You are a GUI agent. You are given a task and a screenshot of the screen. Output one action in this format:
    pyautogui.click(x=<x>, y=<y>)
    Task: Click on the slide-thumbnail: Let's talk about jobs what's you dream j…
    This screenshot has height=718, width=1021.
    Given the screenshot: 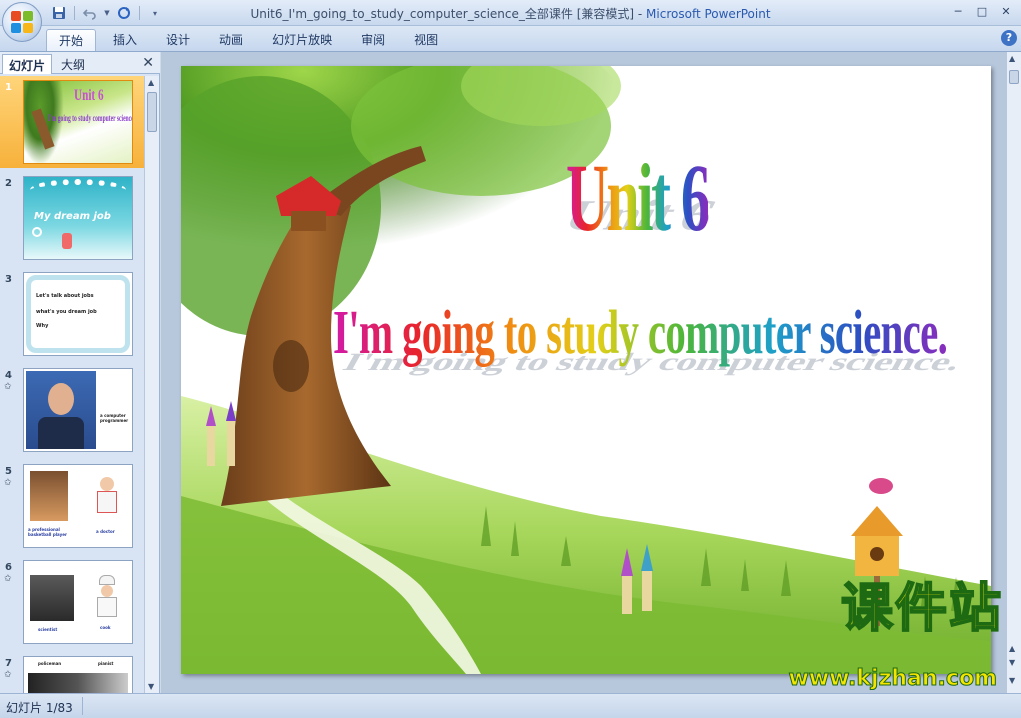 What is the action you would take?
    pyautogui.click(x=78, y=314)
    